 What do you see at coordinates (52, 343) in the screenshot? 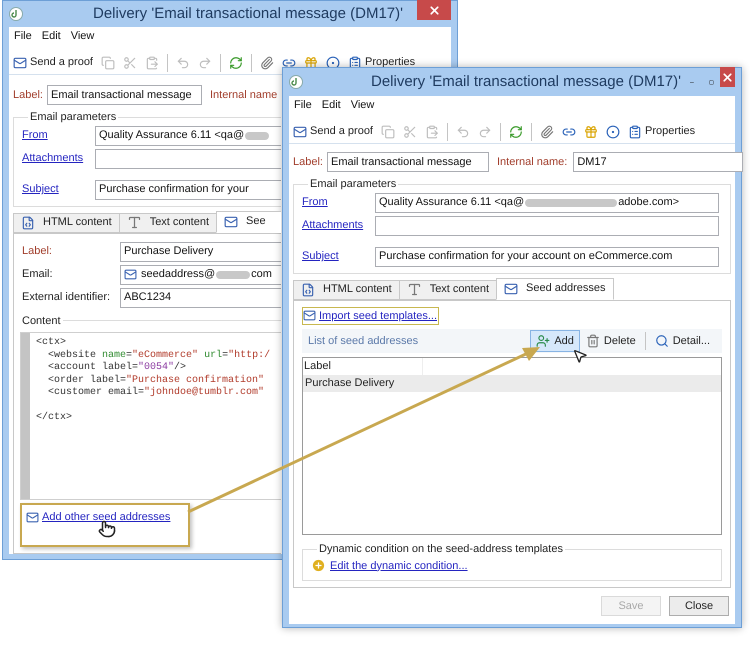
I see `code-line: <ctx>` at bounding box center [52, 343].